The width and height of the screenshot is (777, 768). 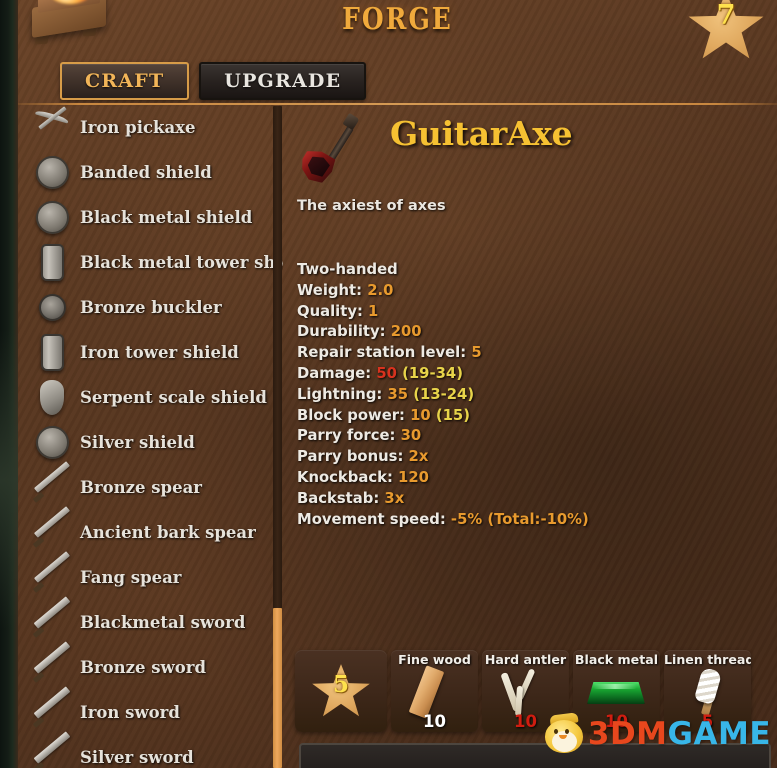 I want to click on stat-line: Two-handed, so click(x=517, y=270).